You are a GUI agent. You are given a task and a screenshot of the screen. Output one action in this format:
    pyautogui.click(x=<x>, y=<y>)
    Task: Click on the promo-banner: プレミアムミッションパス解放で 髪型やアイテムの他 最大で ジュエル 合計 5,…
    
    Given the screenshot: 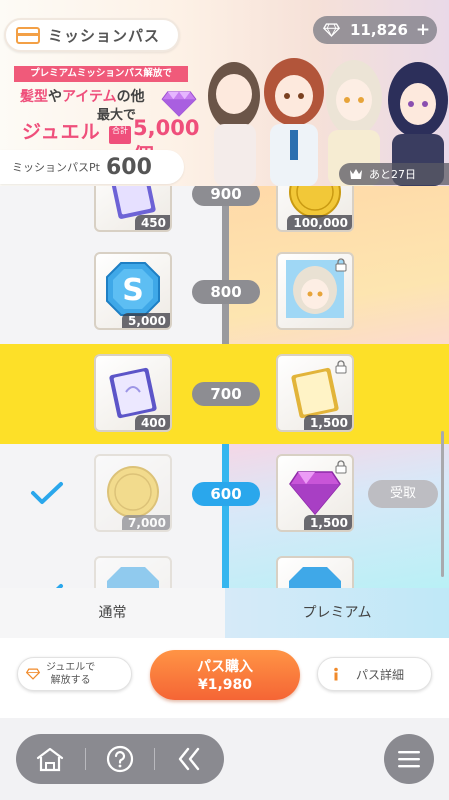 What is the action you would take?
    pyautogui.click(x=103, y=116)
    